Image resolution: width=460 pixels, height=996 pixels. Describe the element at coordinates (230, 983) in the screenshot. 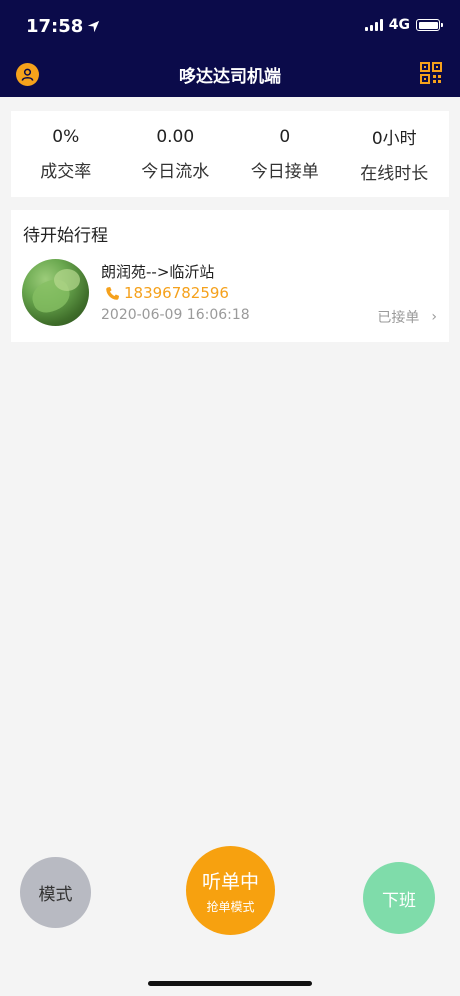

I see `home-indicator` at that location.